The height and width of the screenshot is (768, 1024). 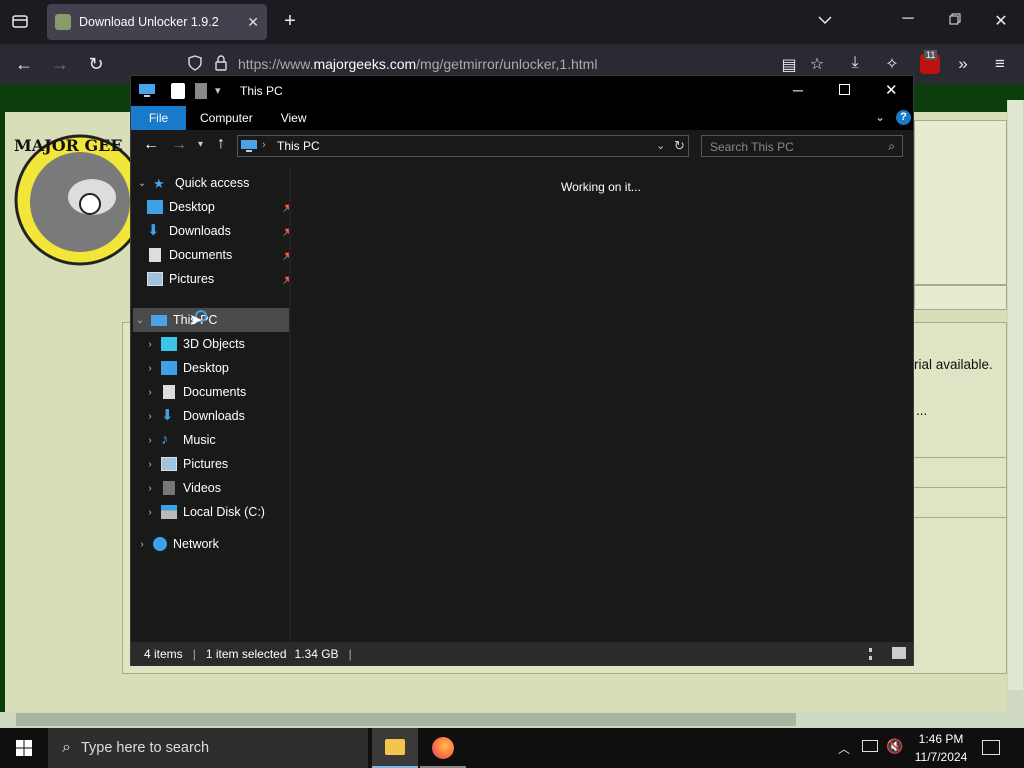 What do you see at coordinates (679, 146) in the screenshot?
I see `refresh-icon: ↻` at bounding box center [679, 146].